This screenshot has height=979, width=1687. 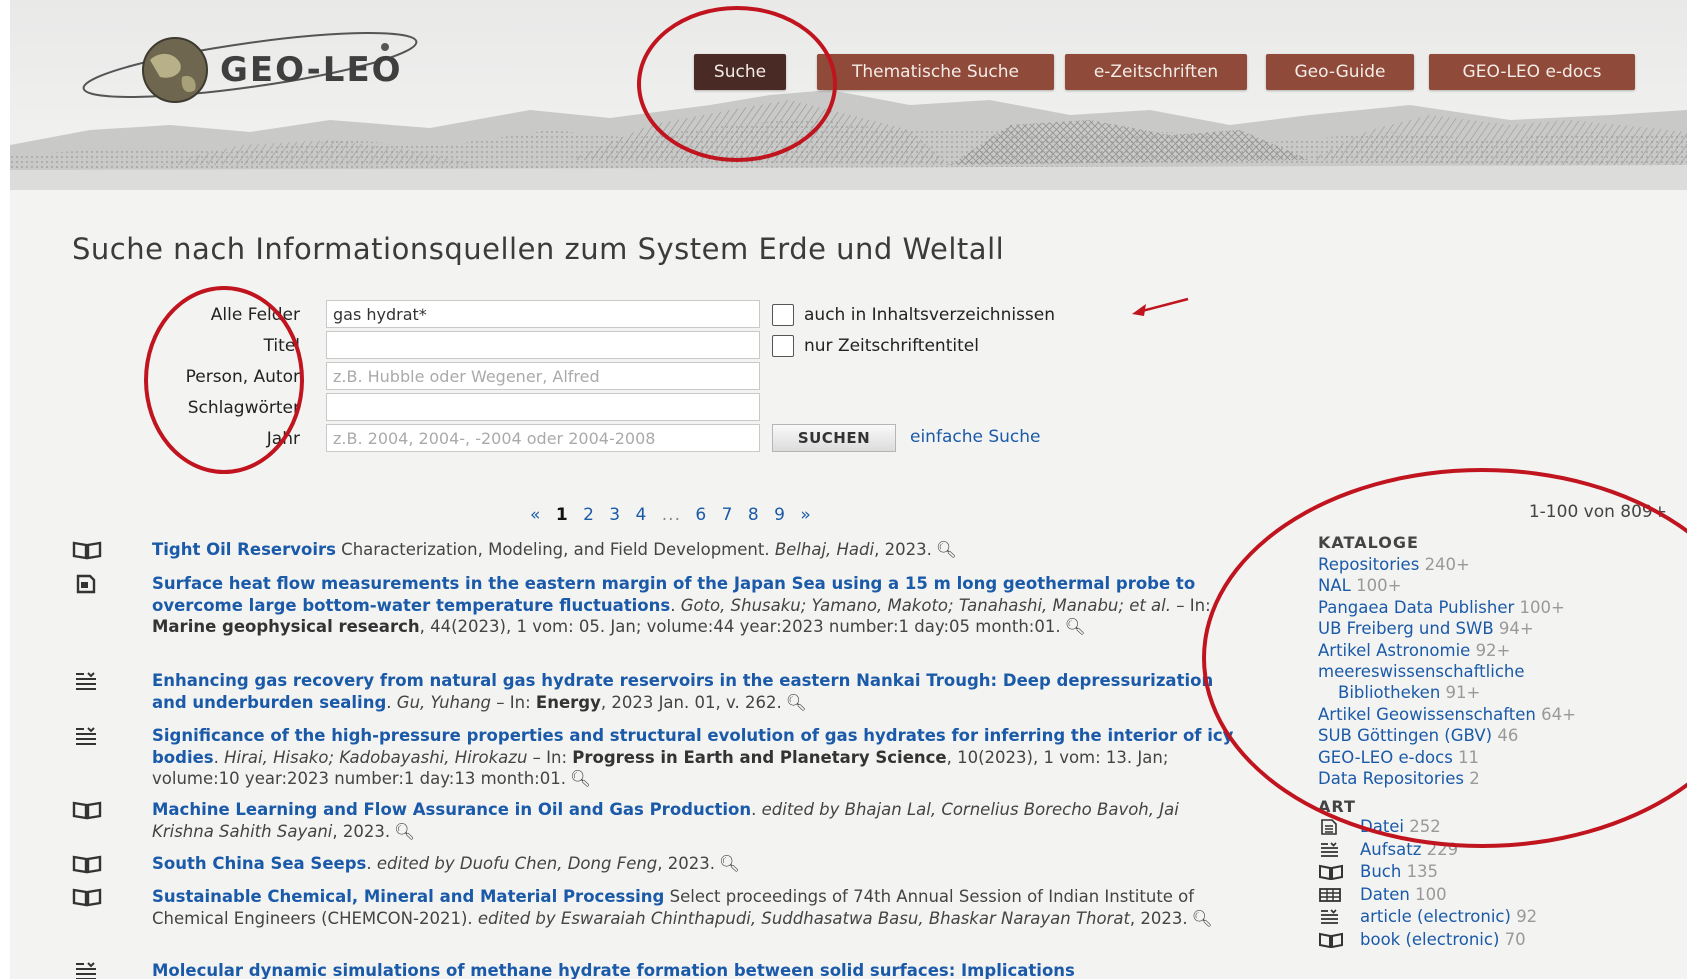 What do you see at coordinates (935, 72) in the screenshot?
I see `nav-thematische-suche: Thematische Suche` at bounding box center [935, 72].